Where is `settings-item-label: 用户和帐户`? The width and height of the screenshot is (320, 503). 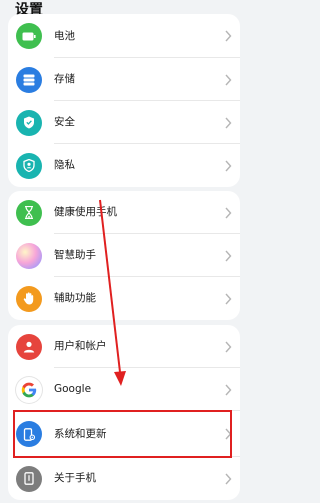 settings-item-label: 用户和帐户 is located at coordinates (80, 346).